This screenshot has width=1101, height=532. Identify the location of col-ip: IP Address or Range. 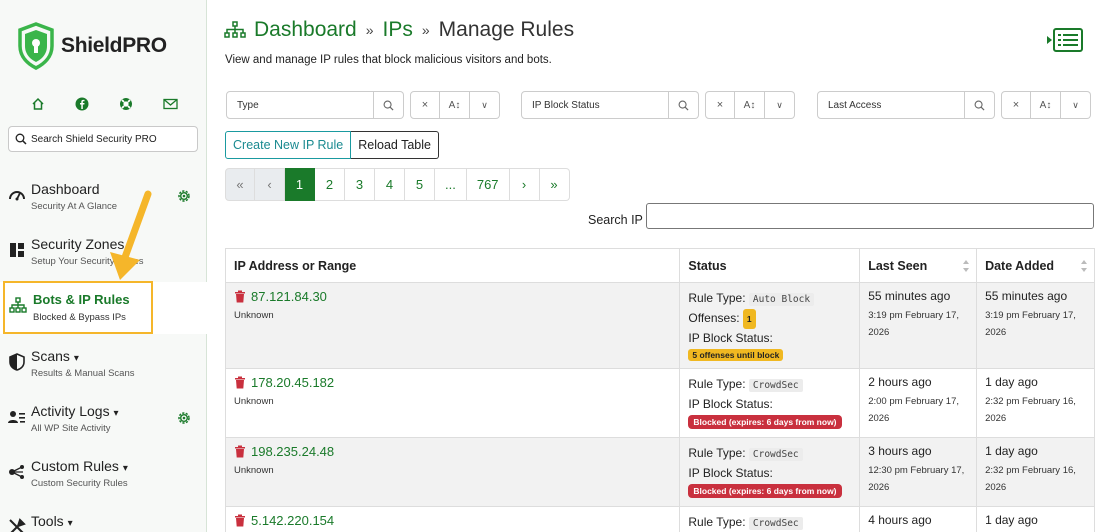
(452, 265).